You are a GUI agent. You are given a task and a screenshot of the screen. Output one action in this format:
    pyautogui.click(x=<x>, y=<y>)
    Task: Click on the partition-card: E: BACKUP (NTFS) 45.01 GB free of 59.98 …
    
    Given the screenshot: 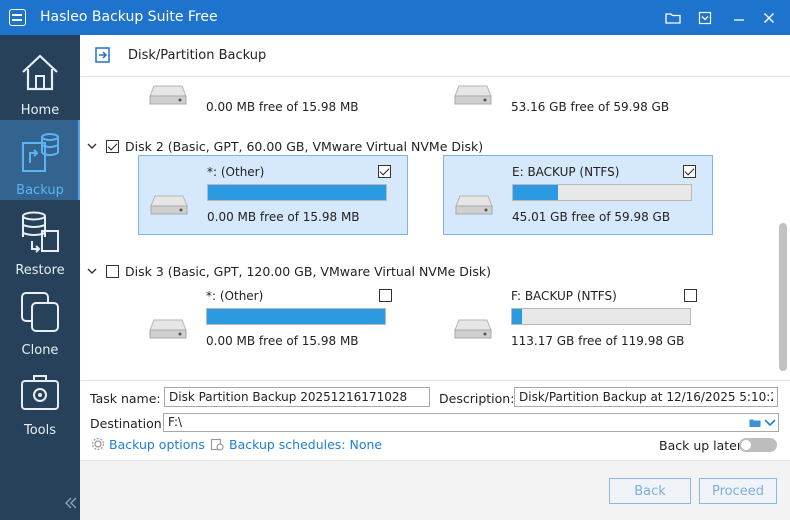 What is the action you would take?
    pyautogui.click(x=578, y=195)
    